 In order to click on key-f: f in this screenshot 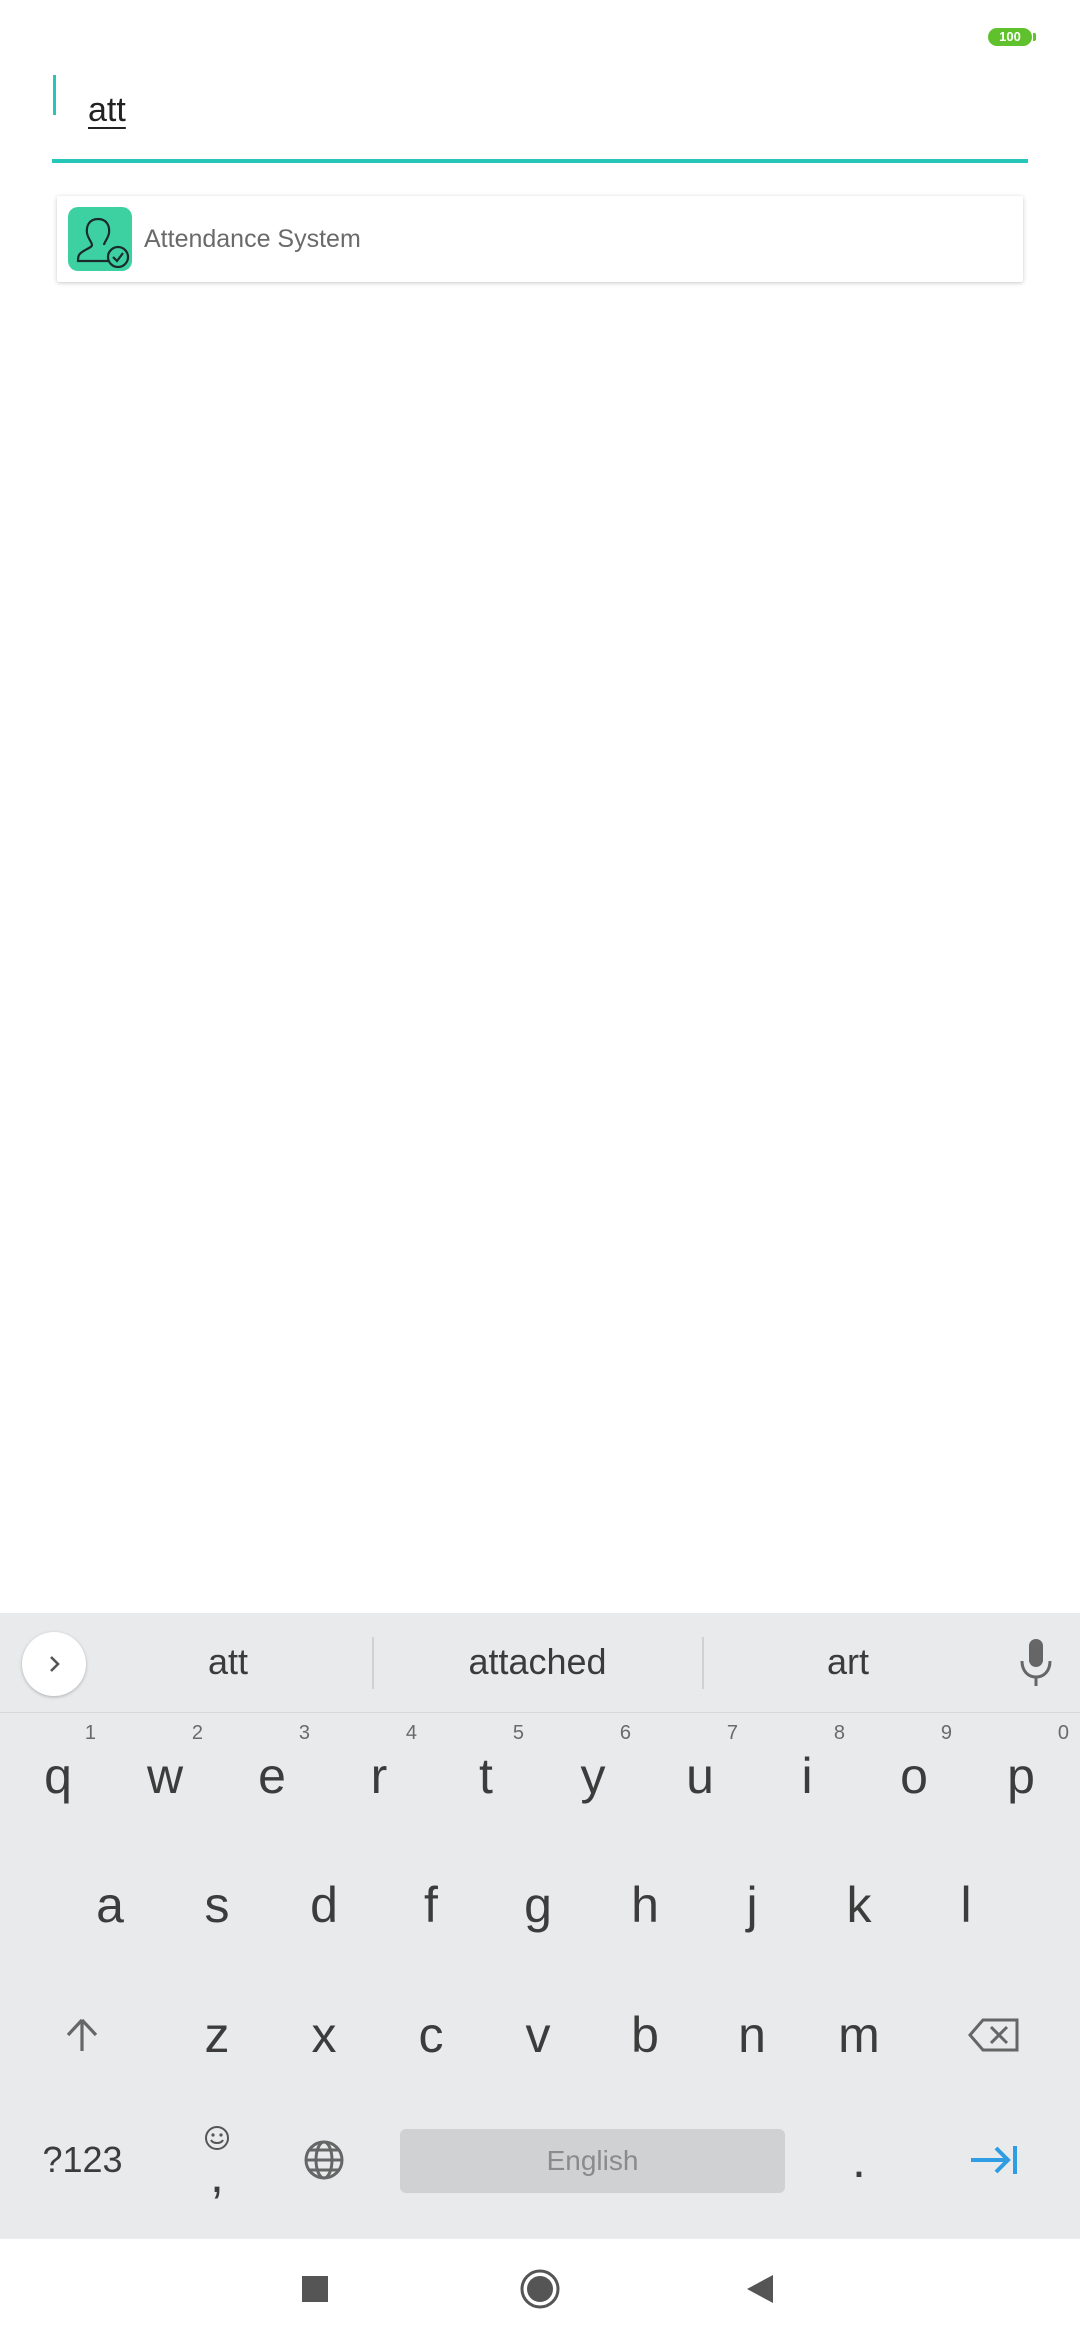, I will do `click(431, 1905)`.